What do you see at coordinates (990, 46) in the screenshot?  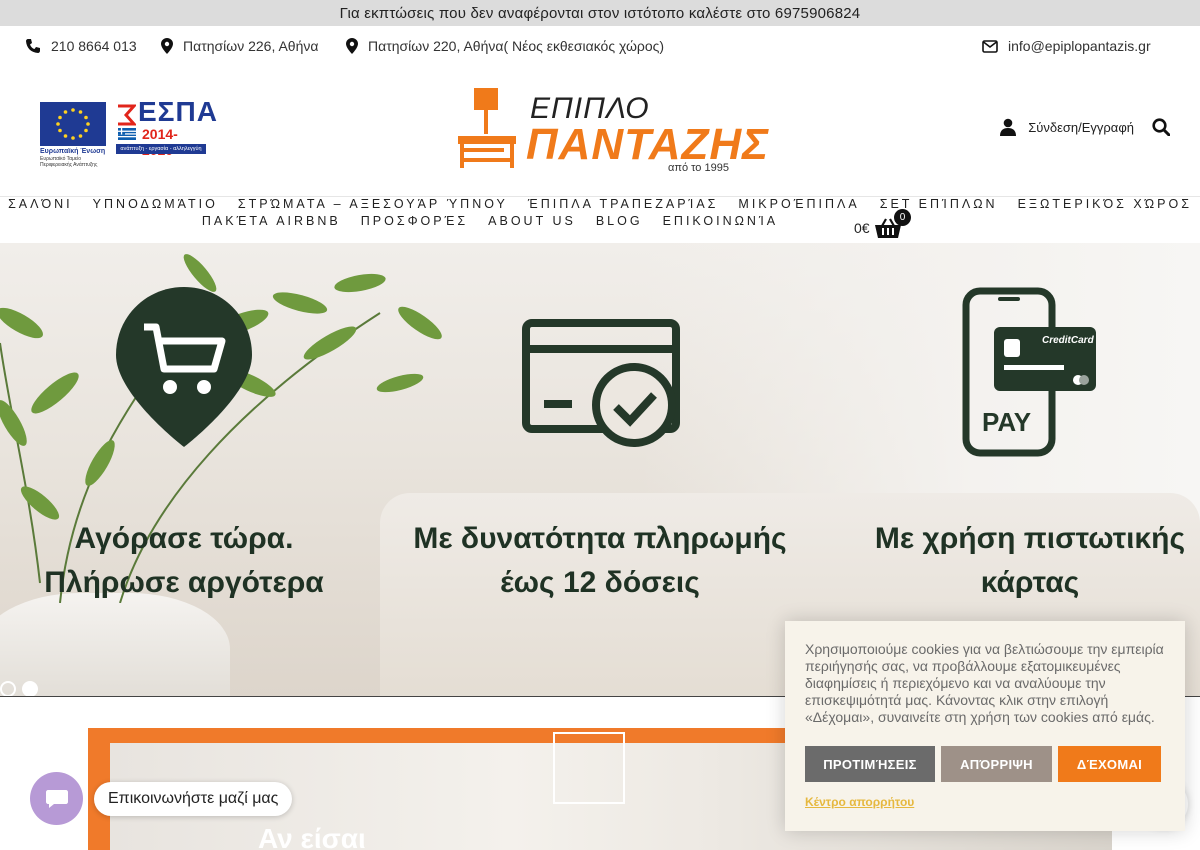 I see `envelope-icon` at bounding box center [990, 46].